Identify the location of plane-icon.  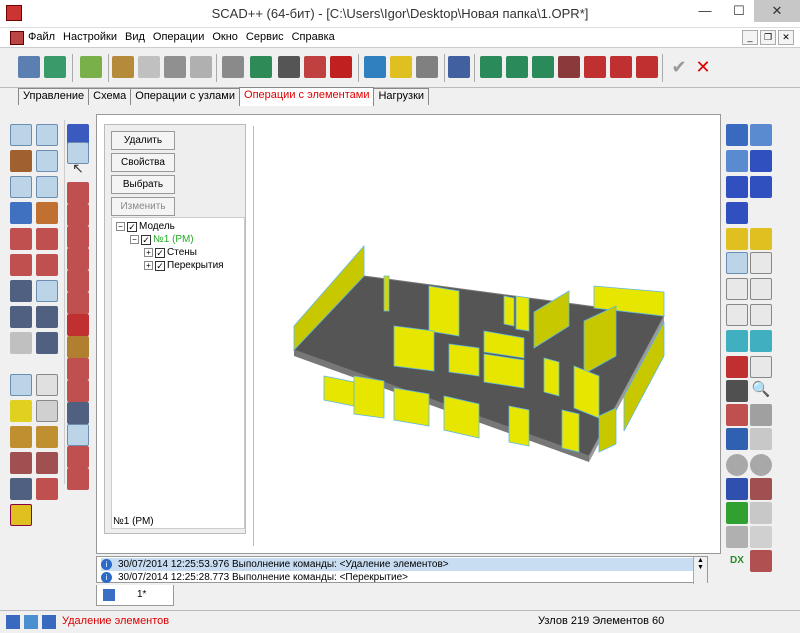
(737, 161).